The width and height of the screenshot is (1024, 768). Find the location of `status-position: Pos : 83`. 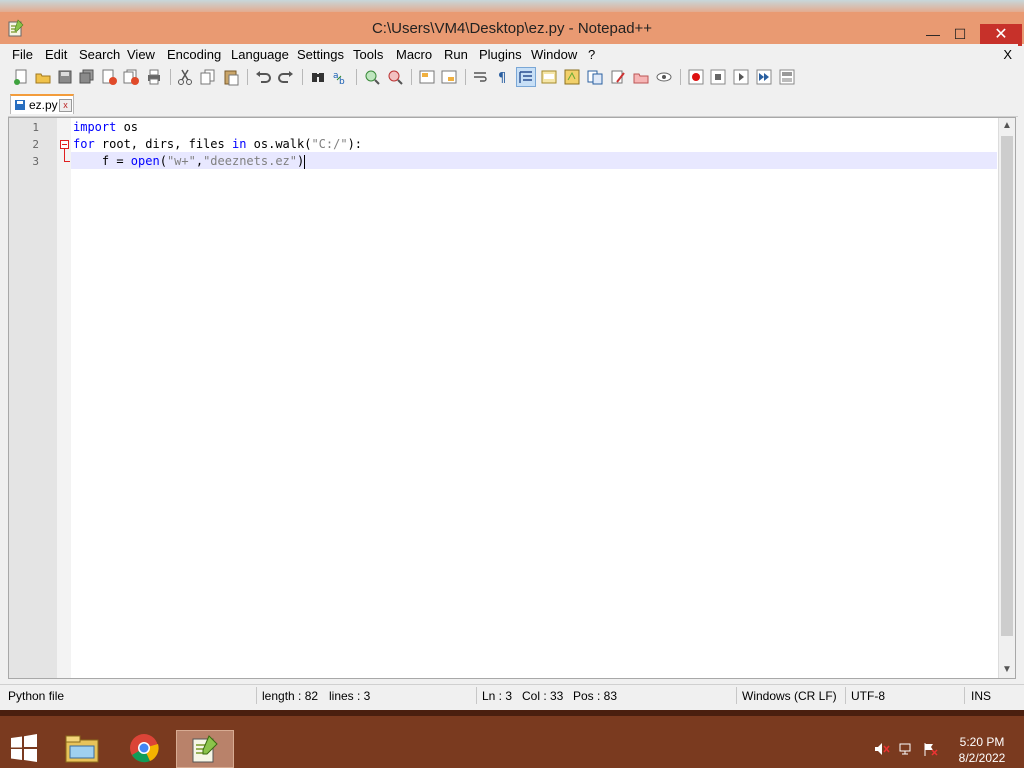

status-position: Pos : 83 is located at coordinates (595, 696).